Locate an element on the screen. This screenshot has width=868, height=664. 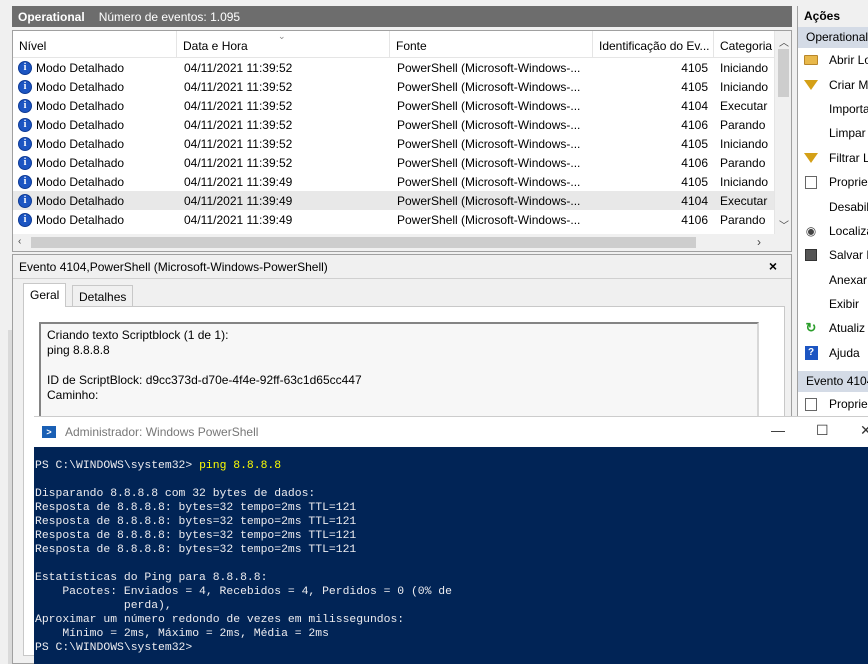
tab-general: Geral is located at coordinates (45, 295).